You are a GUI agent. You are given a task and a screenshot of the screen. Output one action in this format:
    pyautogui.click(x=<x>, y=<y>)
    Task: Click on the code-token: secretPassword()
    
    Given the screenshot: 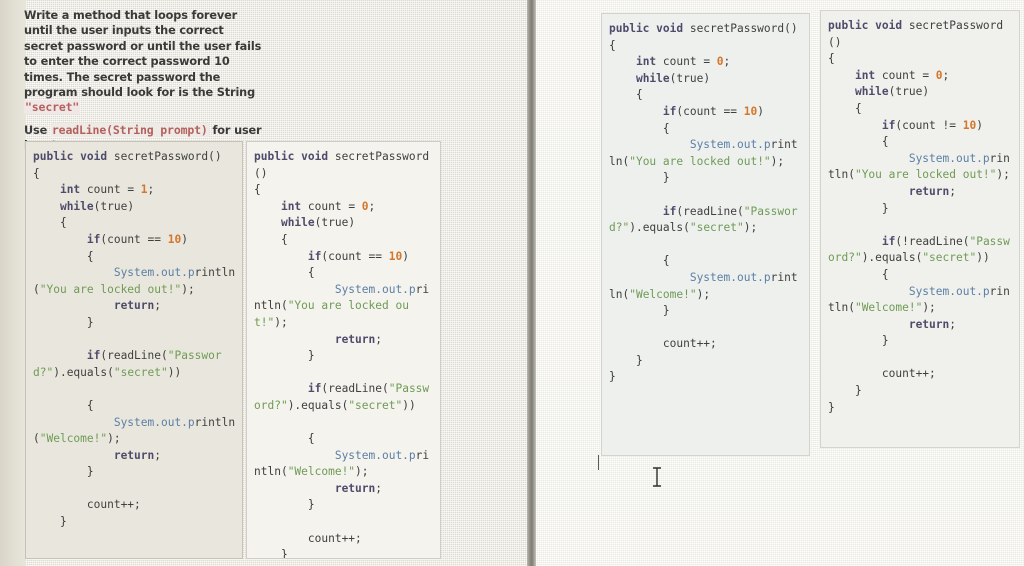 What is the action you would take?
    pyautogui.click(x=167, y=156)
    